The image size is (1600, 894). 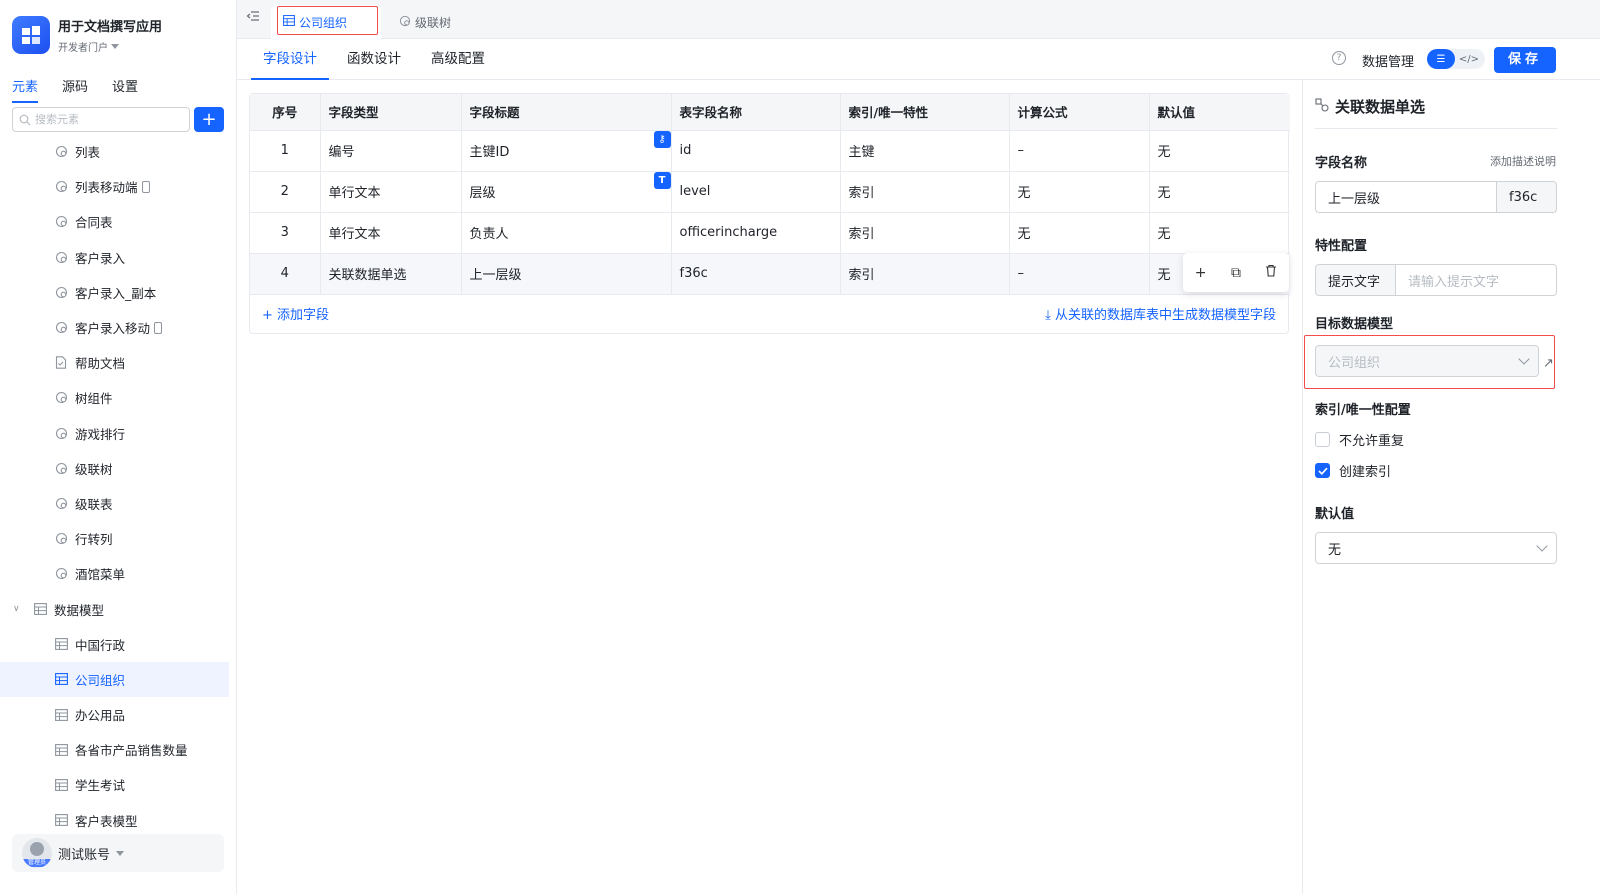 What do you see at coordinates (1079, 274) in the screenshot?
I see `cell-formula: –` at bounding box center [1079, 274].